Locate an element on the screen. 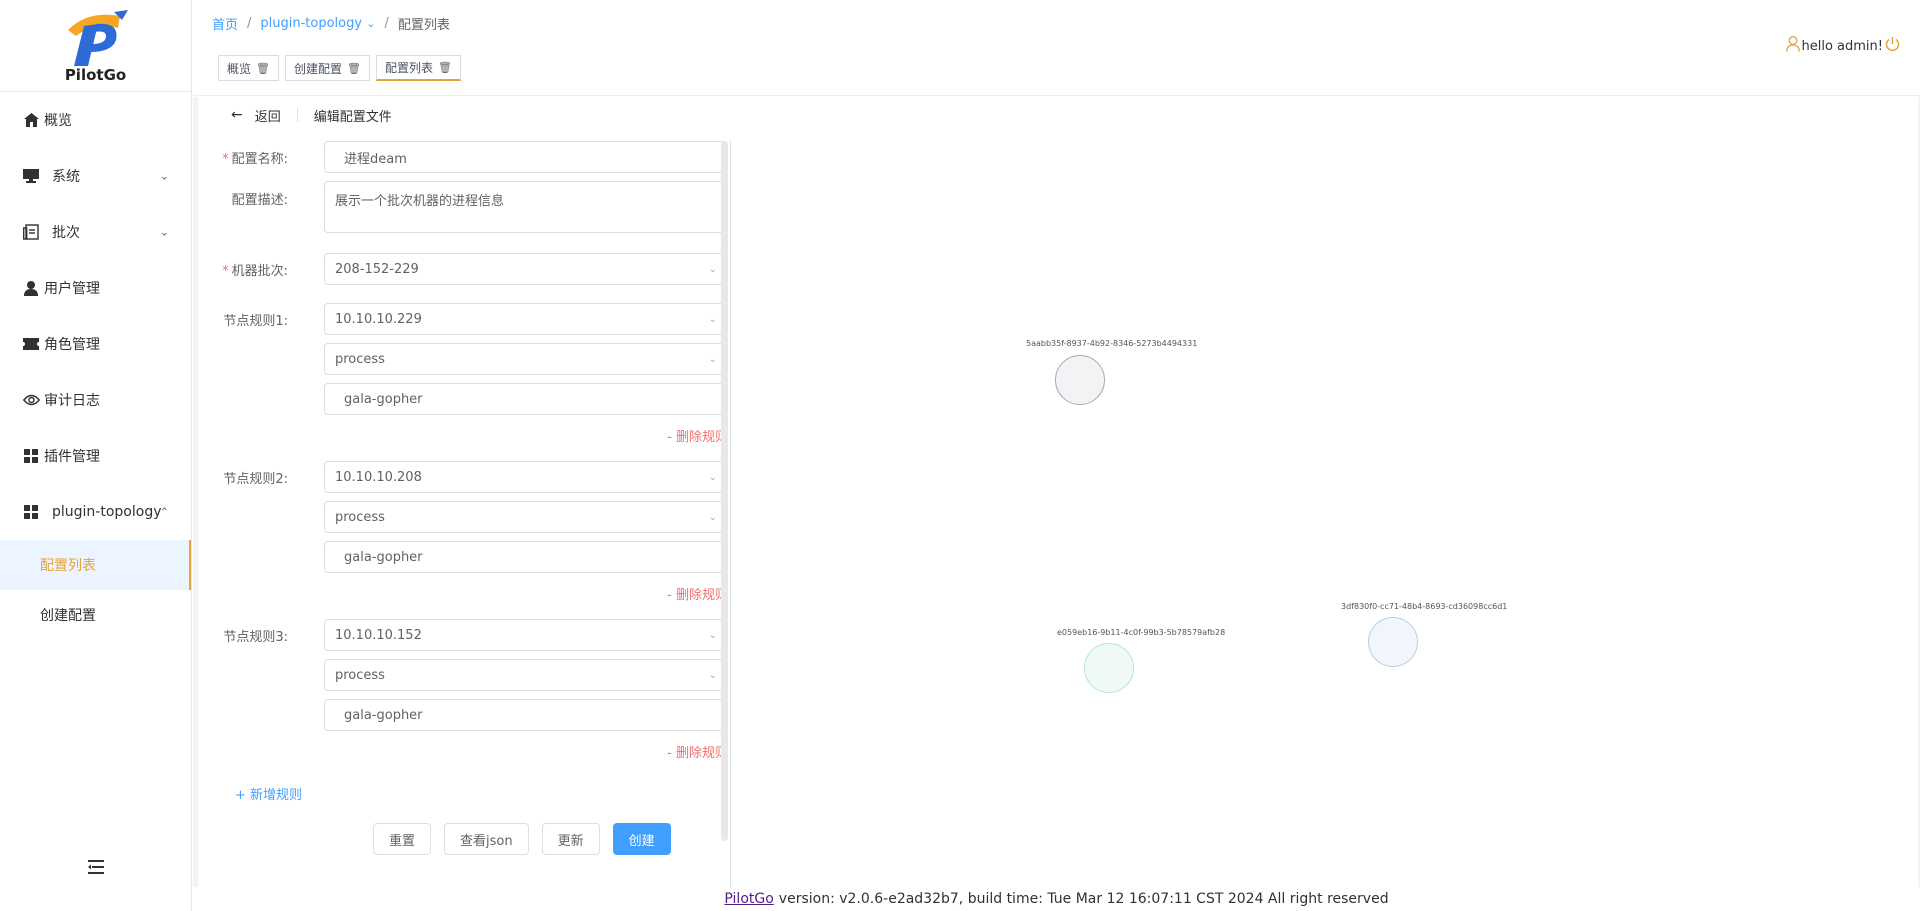 The height and width of the screenshot is (911, 1920). rule-1-delete-link: - 删除规则 is located at coordinates (697, 435).